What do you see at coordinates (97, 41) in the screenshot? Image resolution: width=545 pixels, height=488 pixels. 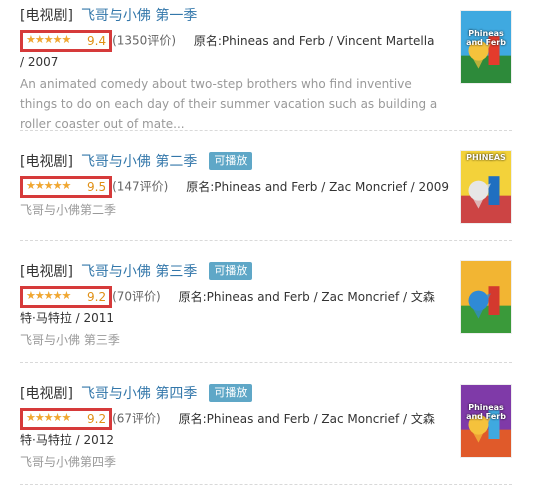 I see `rating-score: 9.4` at bounding box center [97, 41].